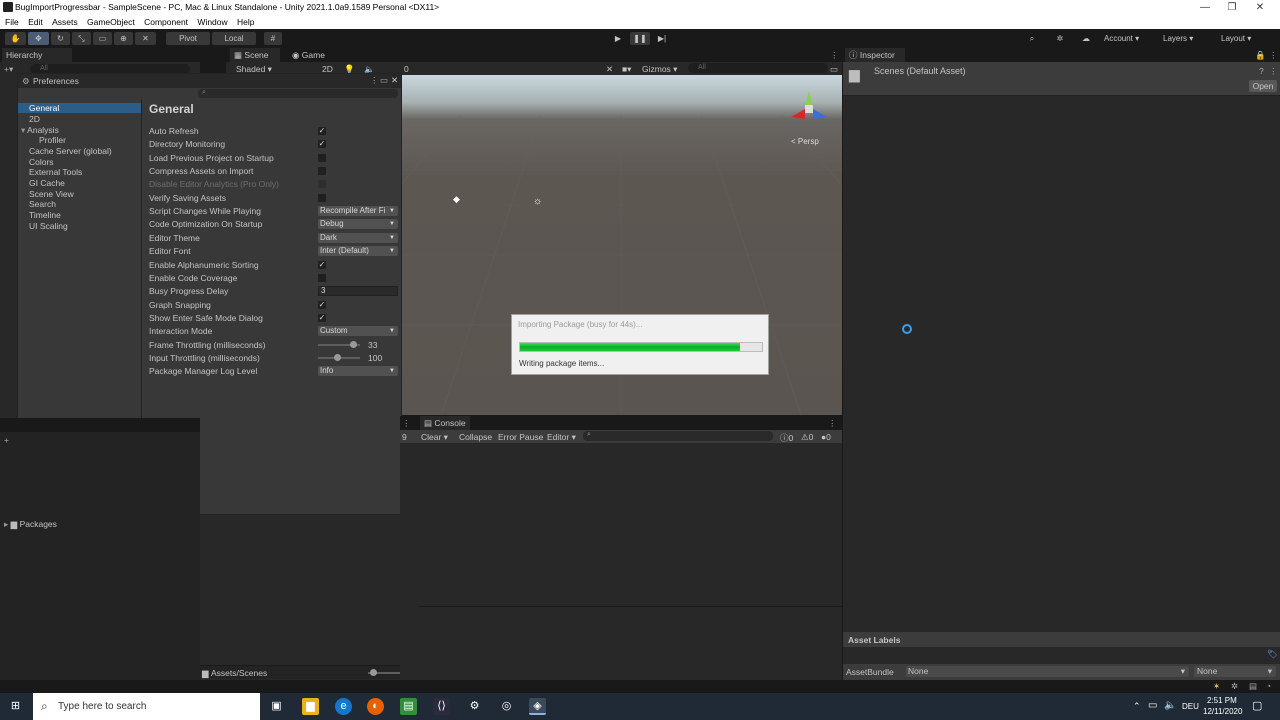  Describe the element at coordinates (34, 119) in the screenshot. I see `category-2d: 2D` at that location.